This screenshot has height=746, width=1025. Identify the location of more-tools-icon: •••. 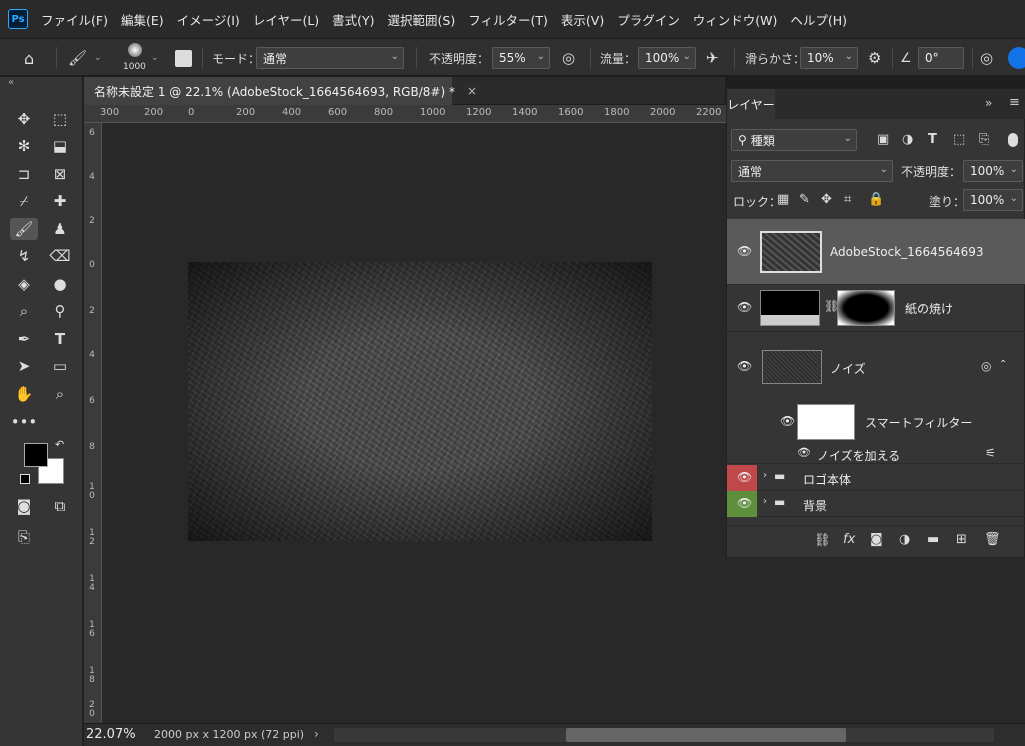
(24, 422).